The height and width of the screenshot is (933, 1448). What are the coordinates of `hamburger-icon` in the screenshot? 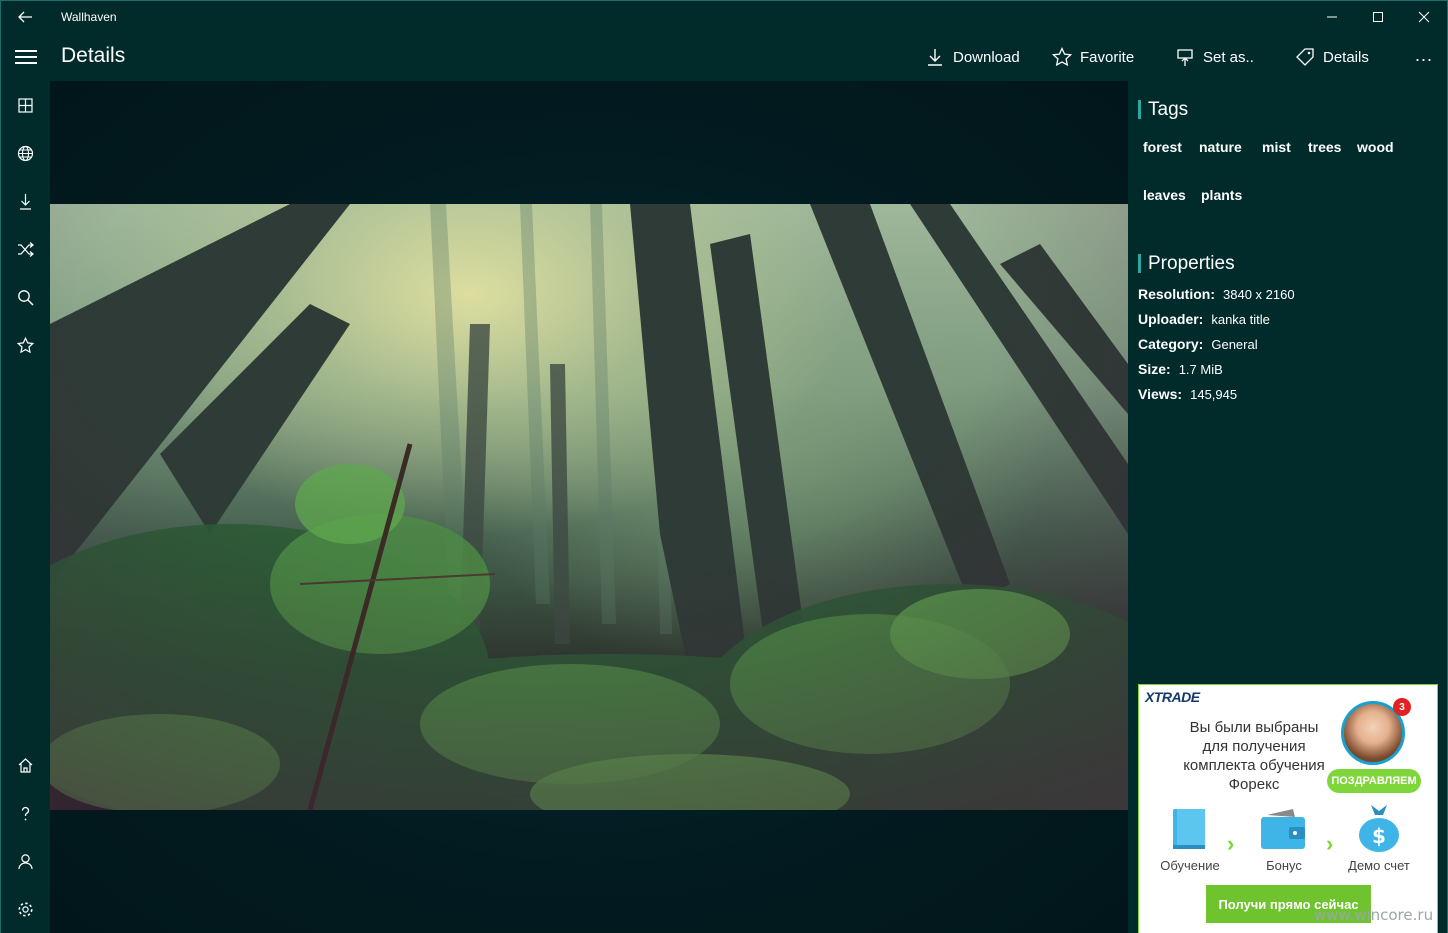 It's located at (26, 57).